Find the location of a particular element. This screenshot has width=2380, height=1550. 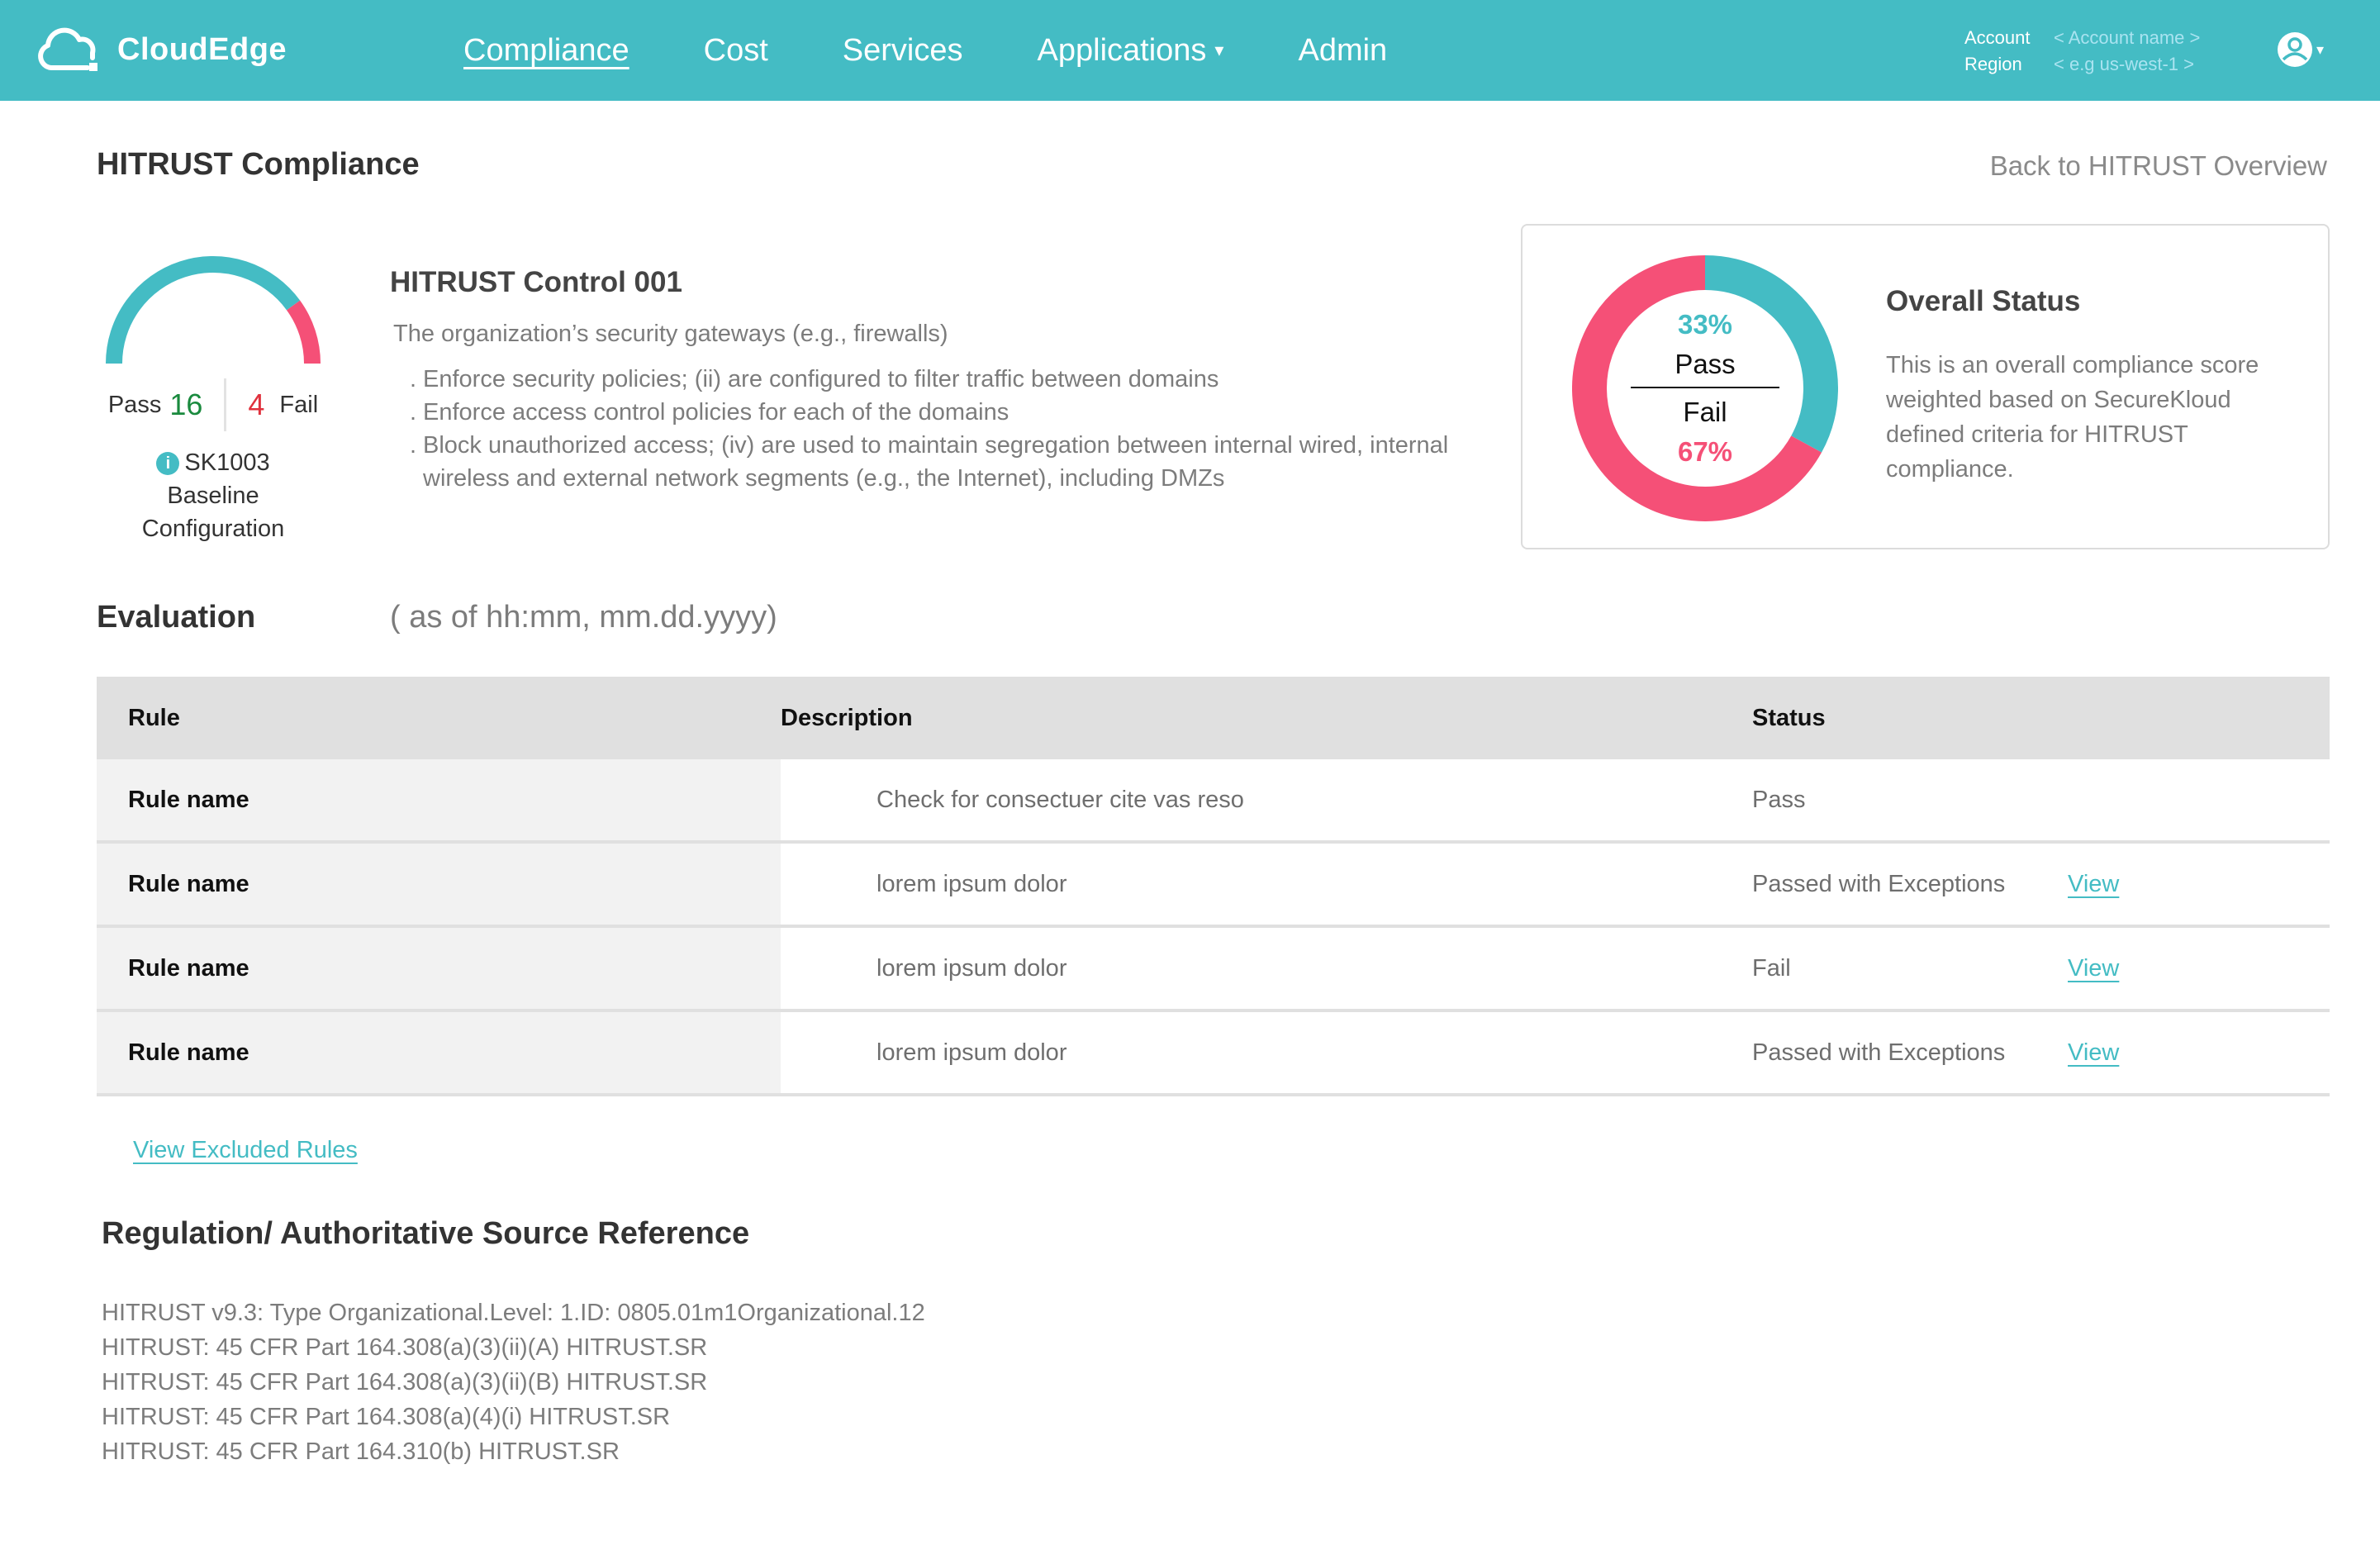

brand-name: CloudEdge is located at coordinates (202, 49).